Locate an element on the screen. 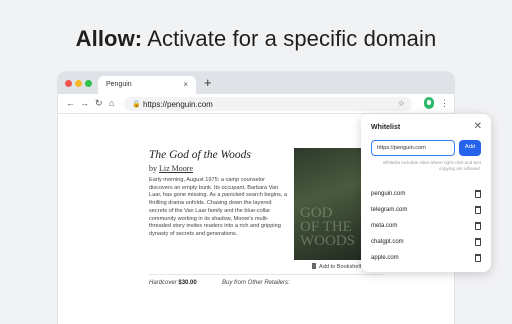 This screenshot has height=324, width=512. byline: by Liz Moore is located at coordinates (171, 168).